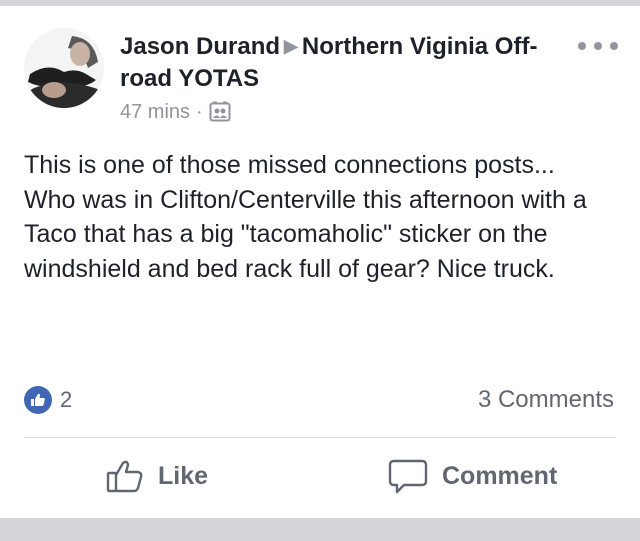 This screenshot has height=541, width=640. What do you see at coordinates (124, 476) in the screenshot?
I see `thumbs-up-outline-icon` at bounding box center [124, 476].